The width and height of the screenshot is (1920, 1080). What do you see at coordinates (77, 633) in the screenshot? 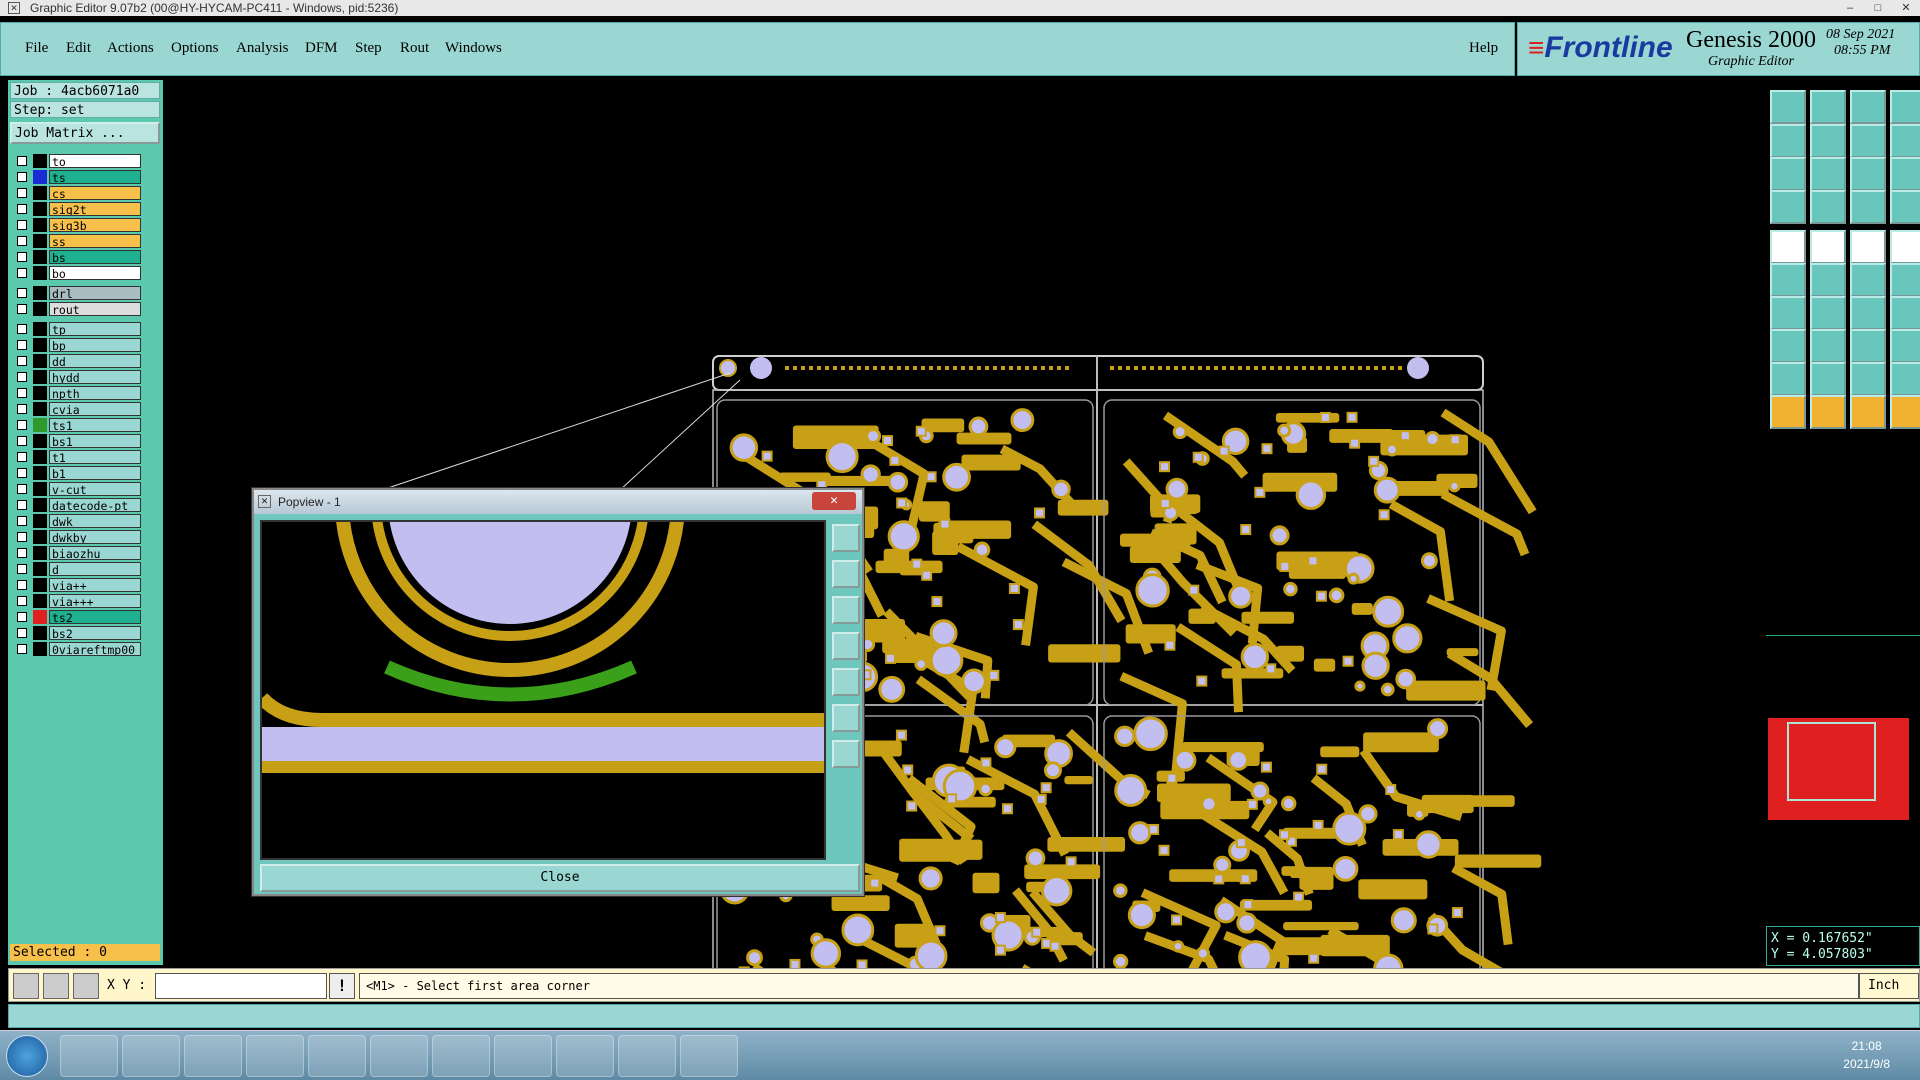
I see `layer-row: bs2` at bounding box center [77, 633].